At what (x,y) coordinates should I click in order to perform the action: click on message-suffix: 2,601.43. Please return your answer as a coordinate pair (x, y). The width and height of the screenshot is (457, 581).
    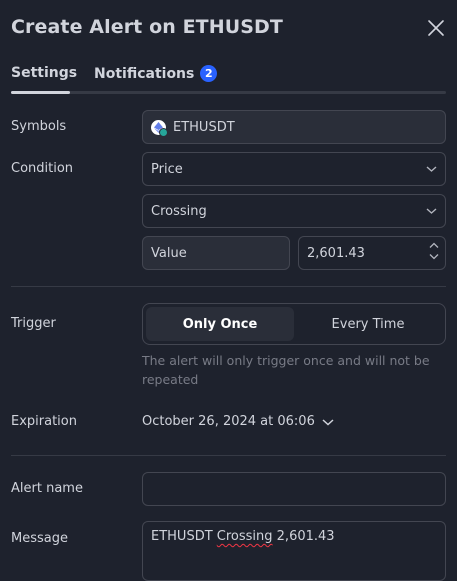
    Looking at the image, I should click on (303, 536).